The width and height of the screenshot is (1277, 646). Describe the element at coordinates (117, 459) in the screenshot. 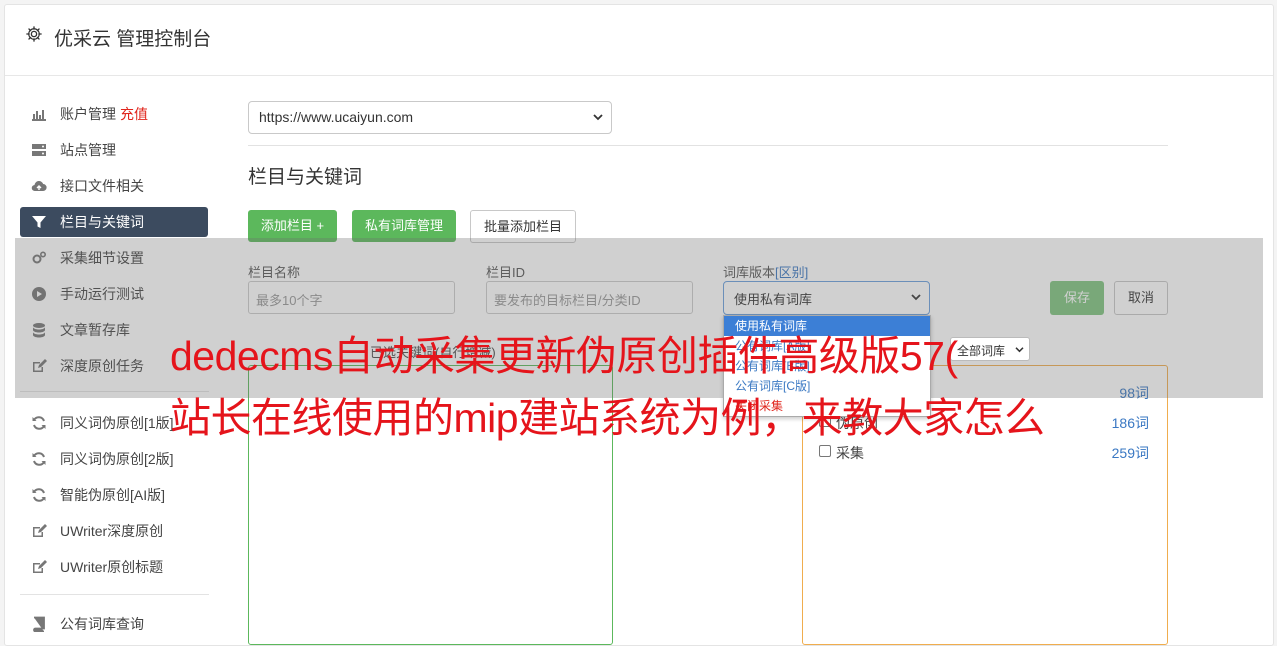

I see `sidebar-item-label: 同义词伪原创[2版]` at that location.